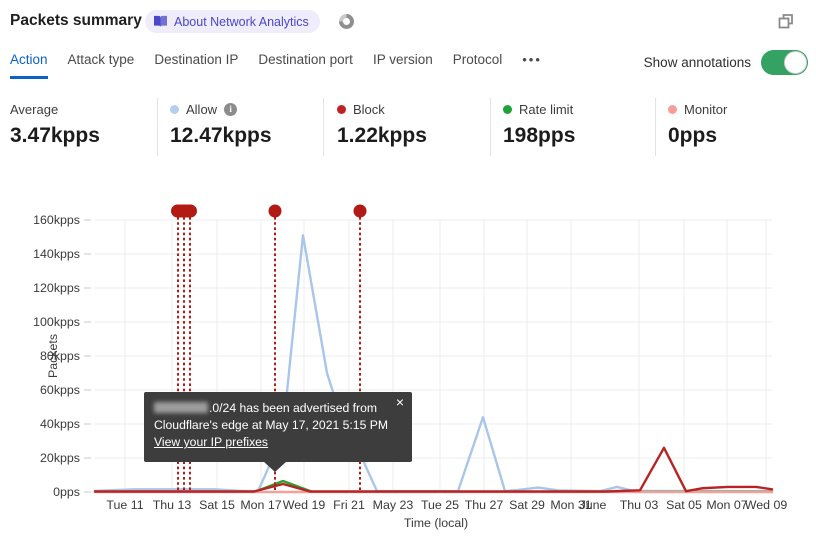  Describe the element at coordinates (56, 288) in the screenshot. I see `svg-text: 120kpps` at that location.